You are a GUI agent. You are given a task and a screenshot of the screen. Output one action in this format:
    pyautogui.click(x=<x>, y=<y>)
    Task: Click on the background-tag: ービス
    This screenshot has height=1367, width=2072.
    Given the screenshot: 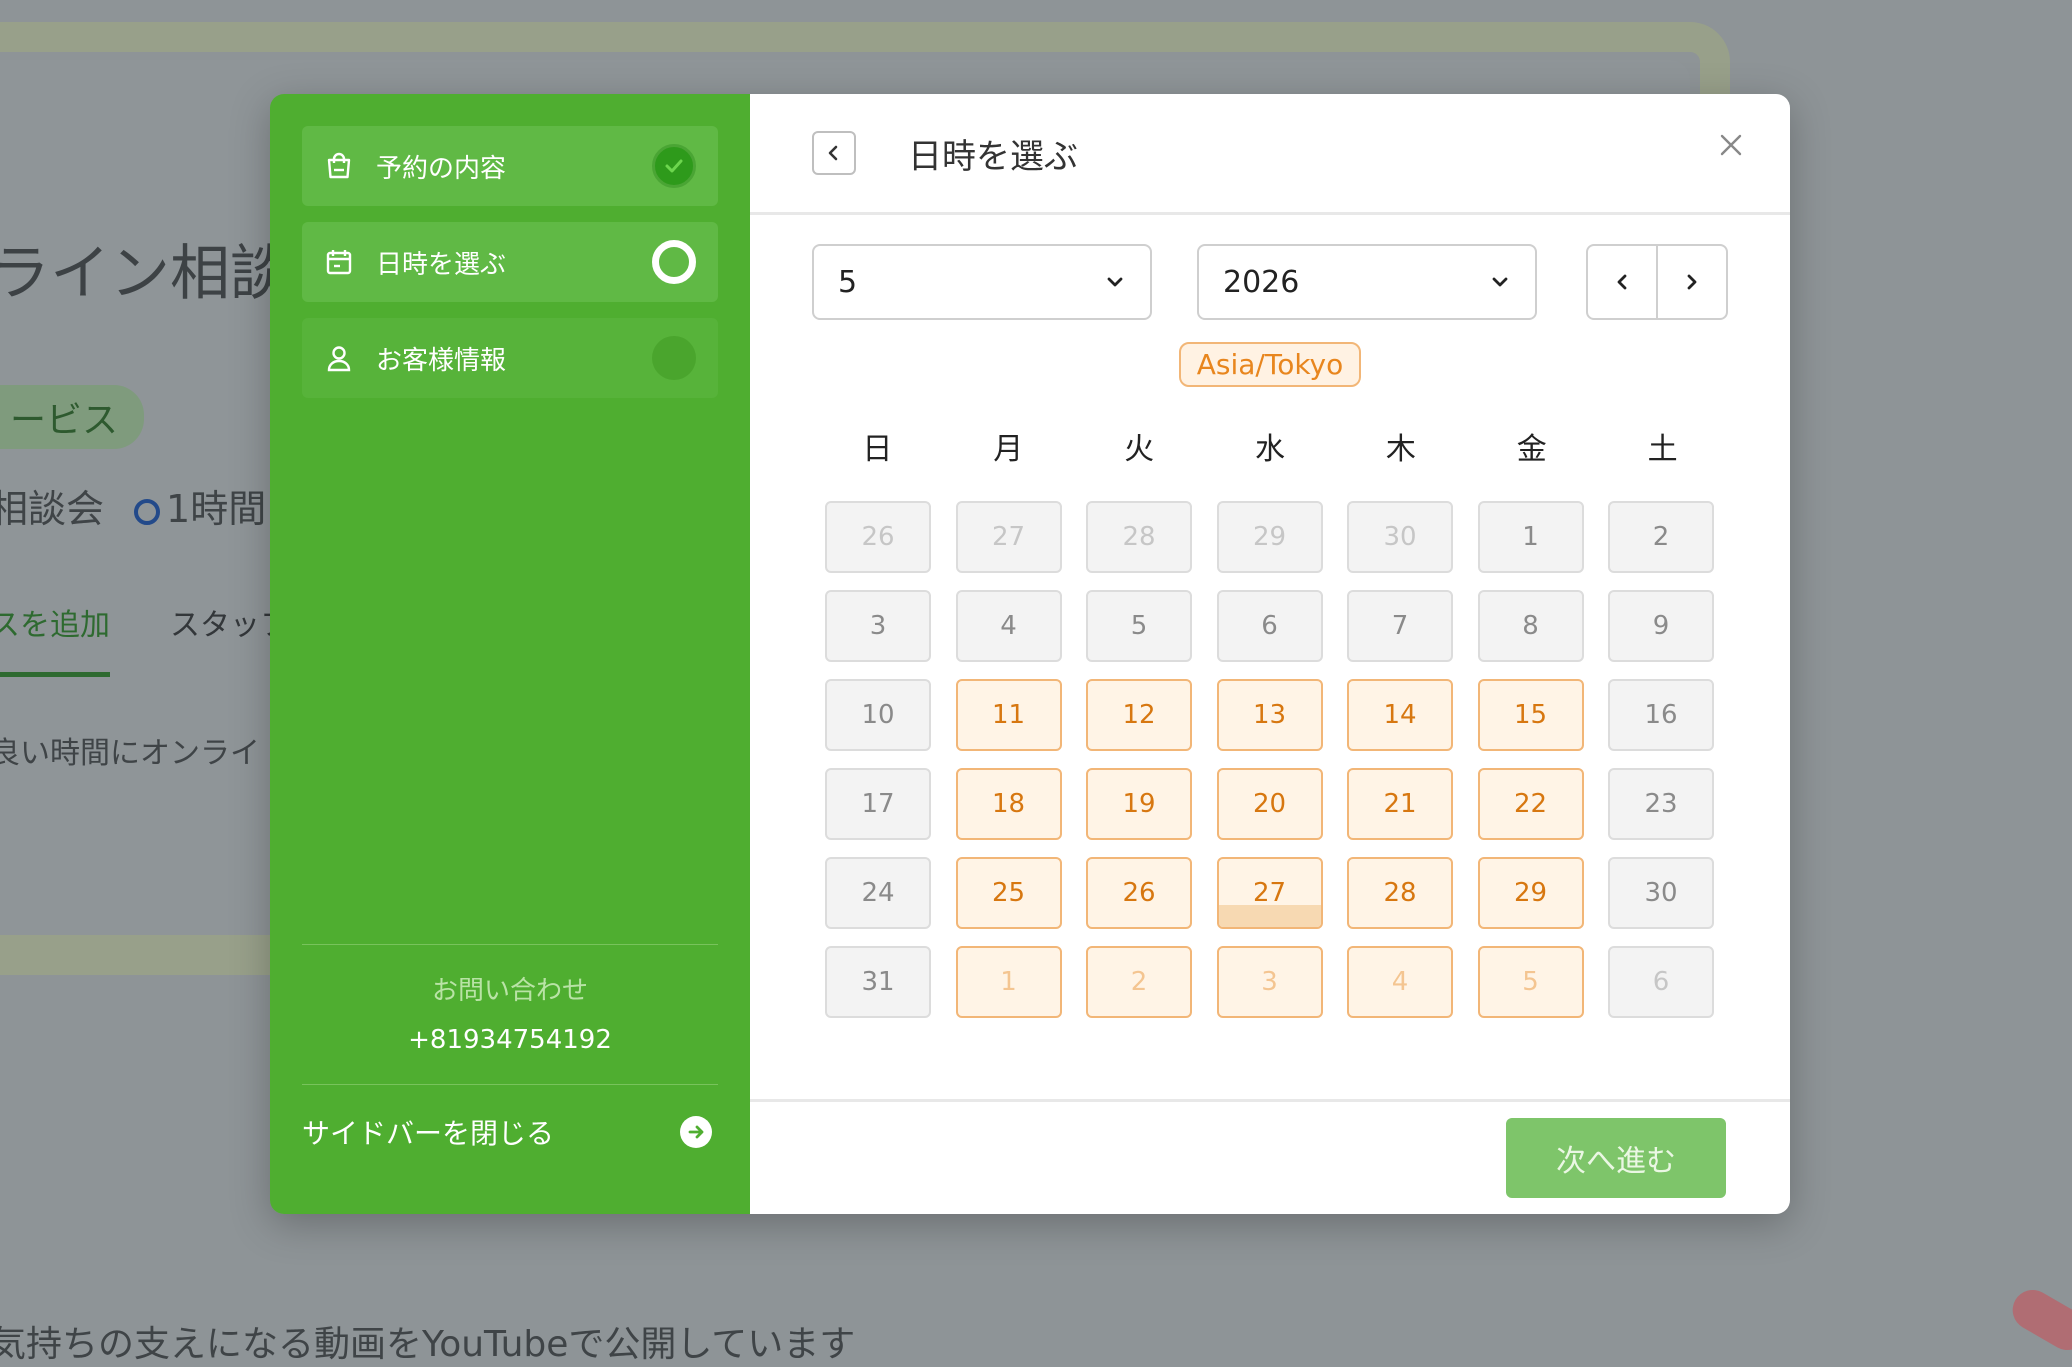 What is the action you would take?
    pyautogui.click(x=72, y=417)
    